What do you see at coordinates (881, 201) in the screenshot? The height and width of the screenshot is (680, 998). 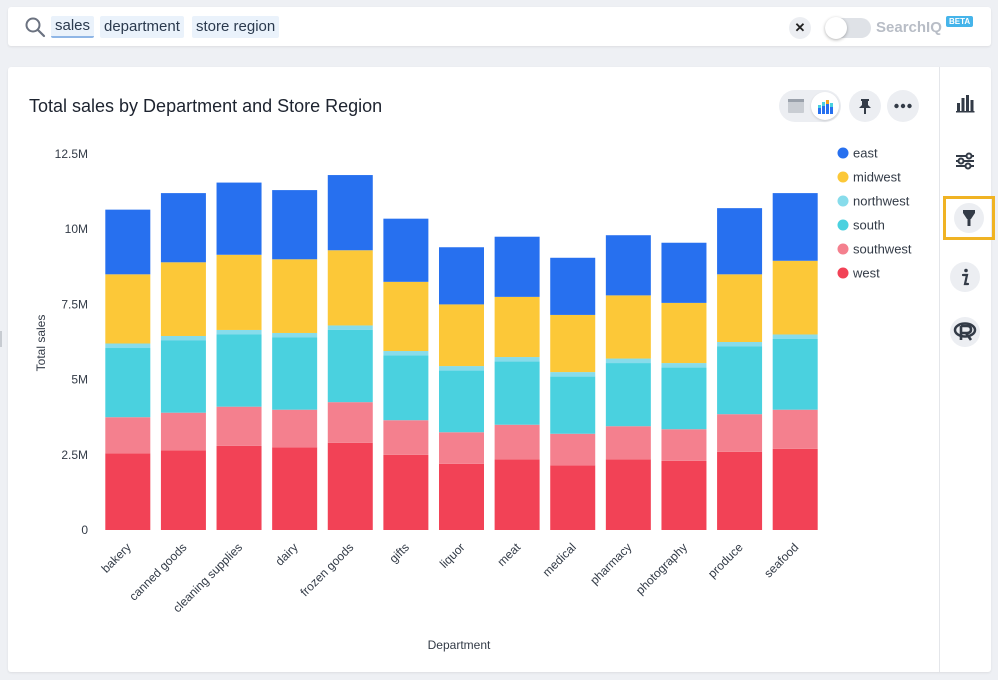 I see `legend-item-northwest: northwest` at bounding box center [881, 201].